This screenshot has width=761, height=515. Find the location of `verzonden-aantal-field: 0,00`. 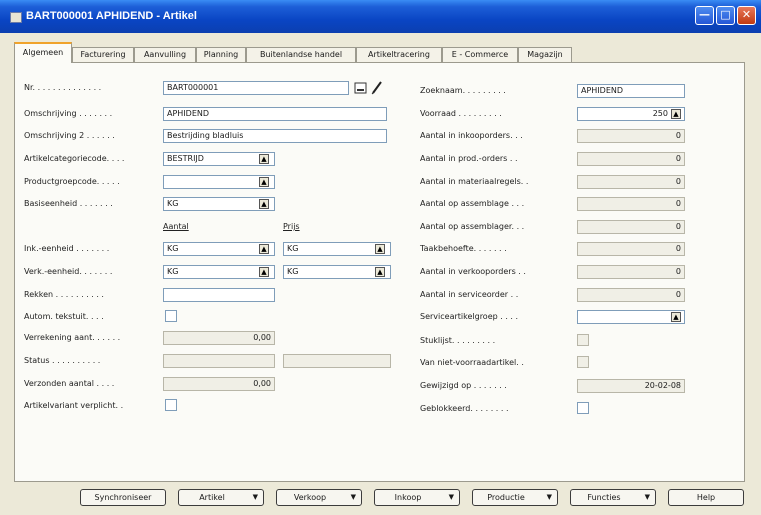

verzonden-aantal-field: 0,00 is located at coordinates (219, 384).